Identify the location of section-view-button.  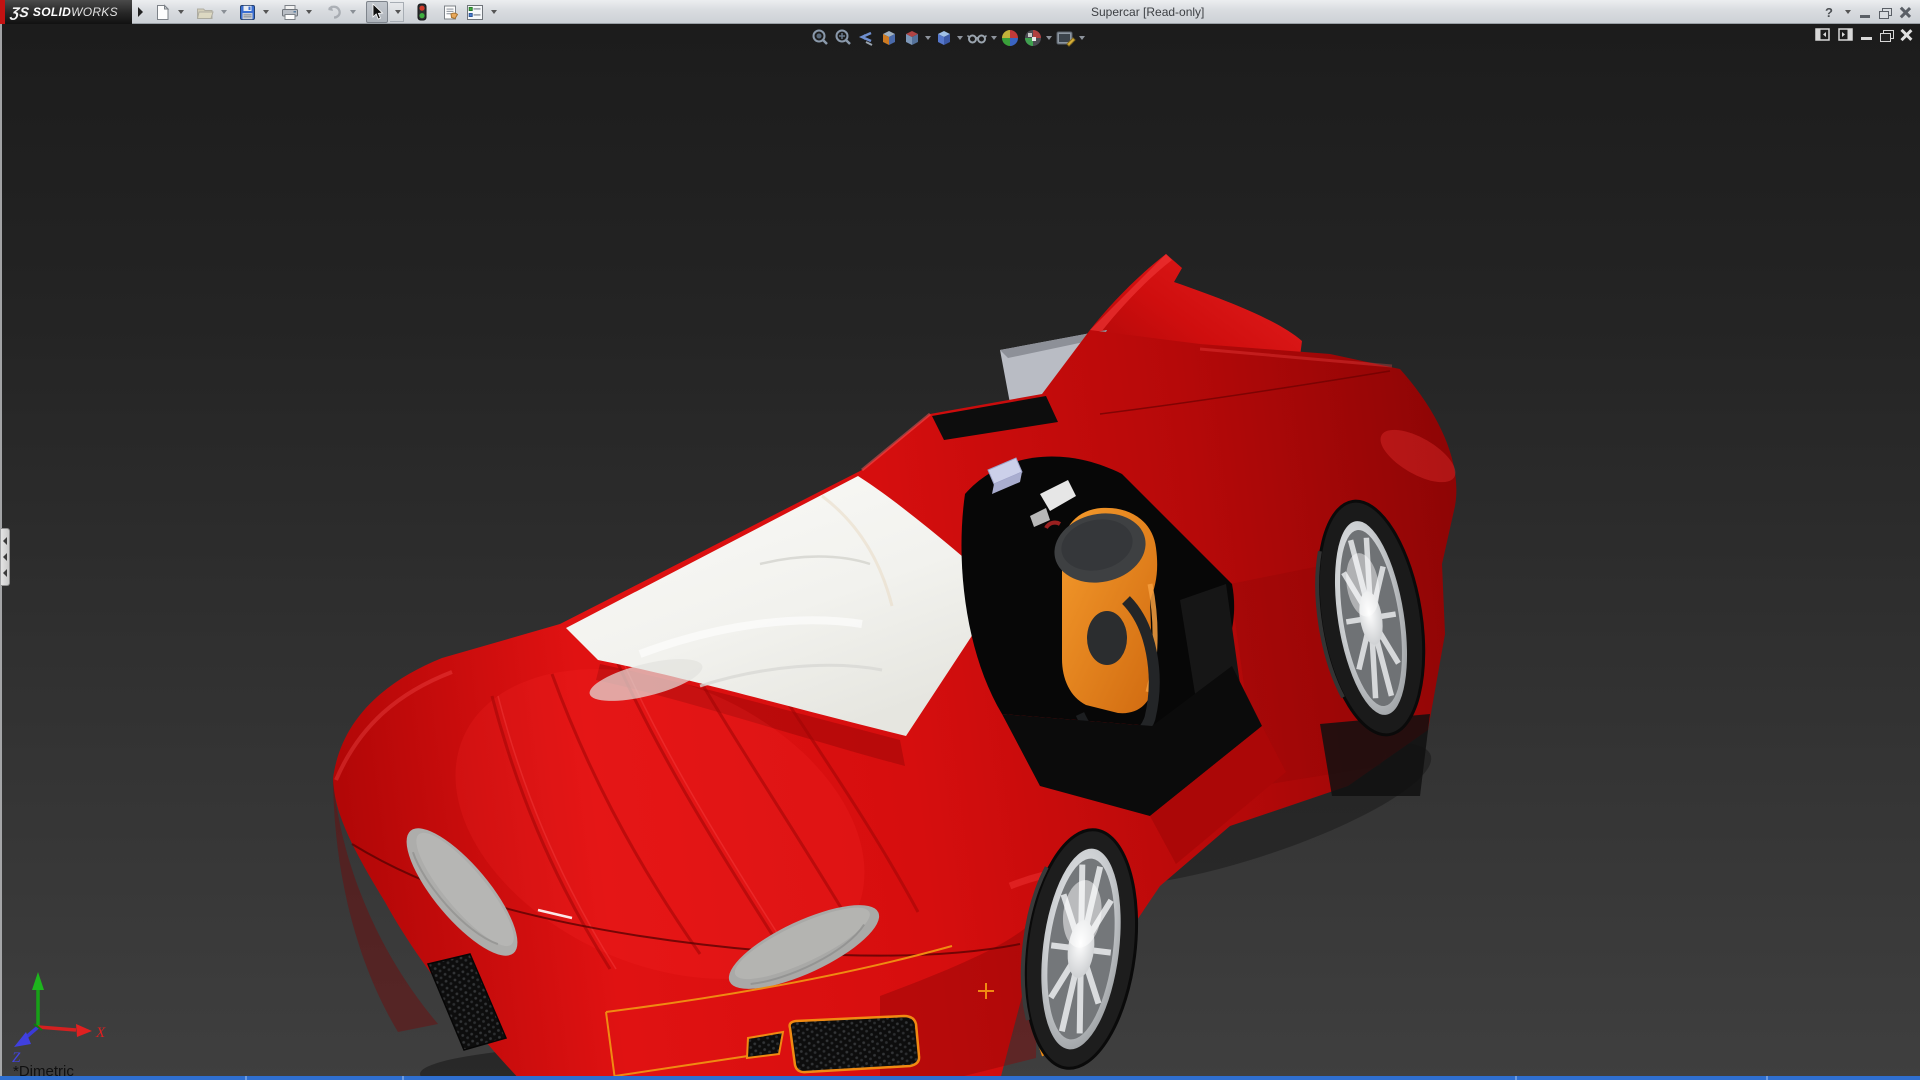
(889, 38).